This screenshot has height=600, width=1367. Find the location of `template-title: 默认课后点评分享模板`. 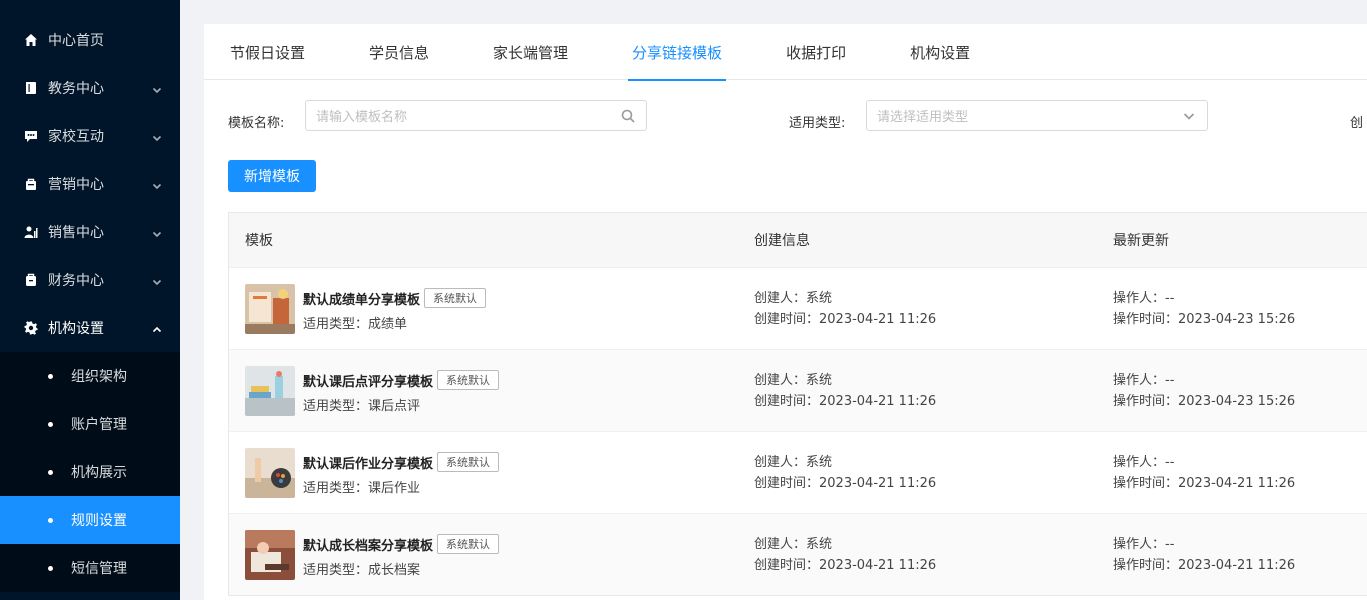

template-title: 默认课后点评分享模板 is located at coordinates (368, 382).